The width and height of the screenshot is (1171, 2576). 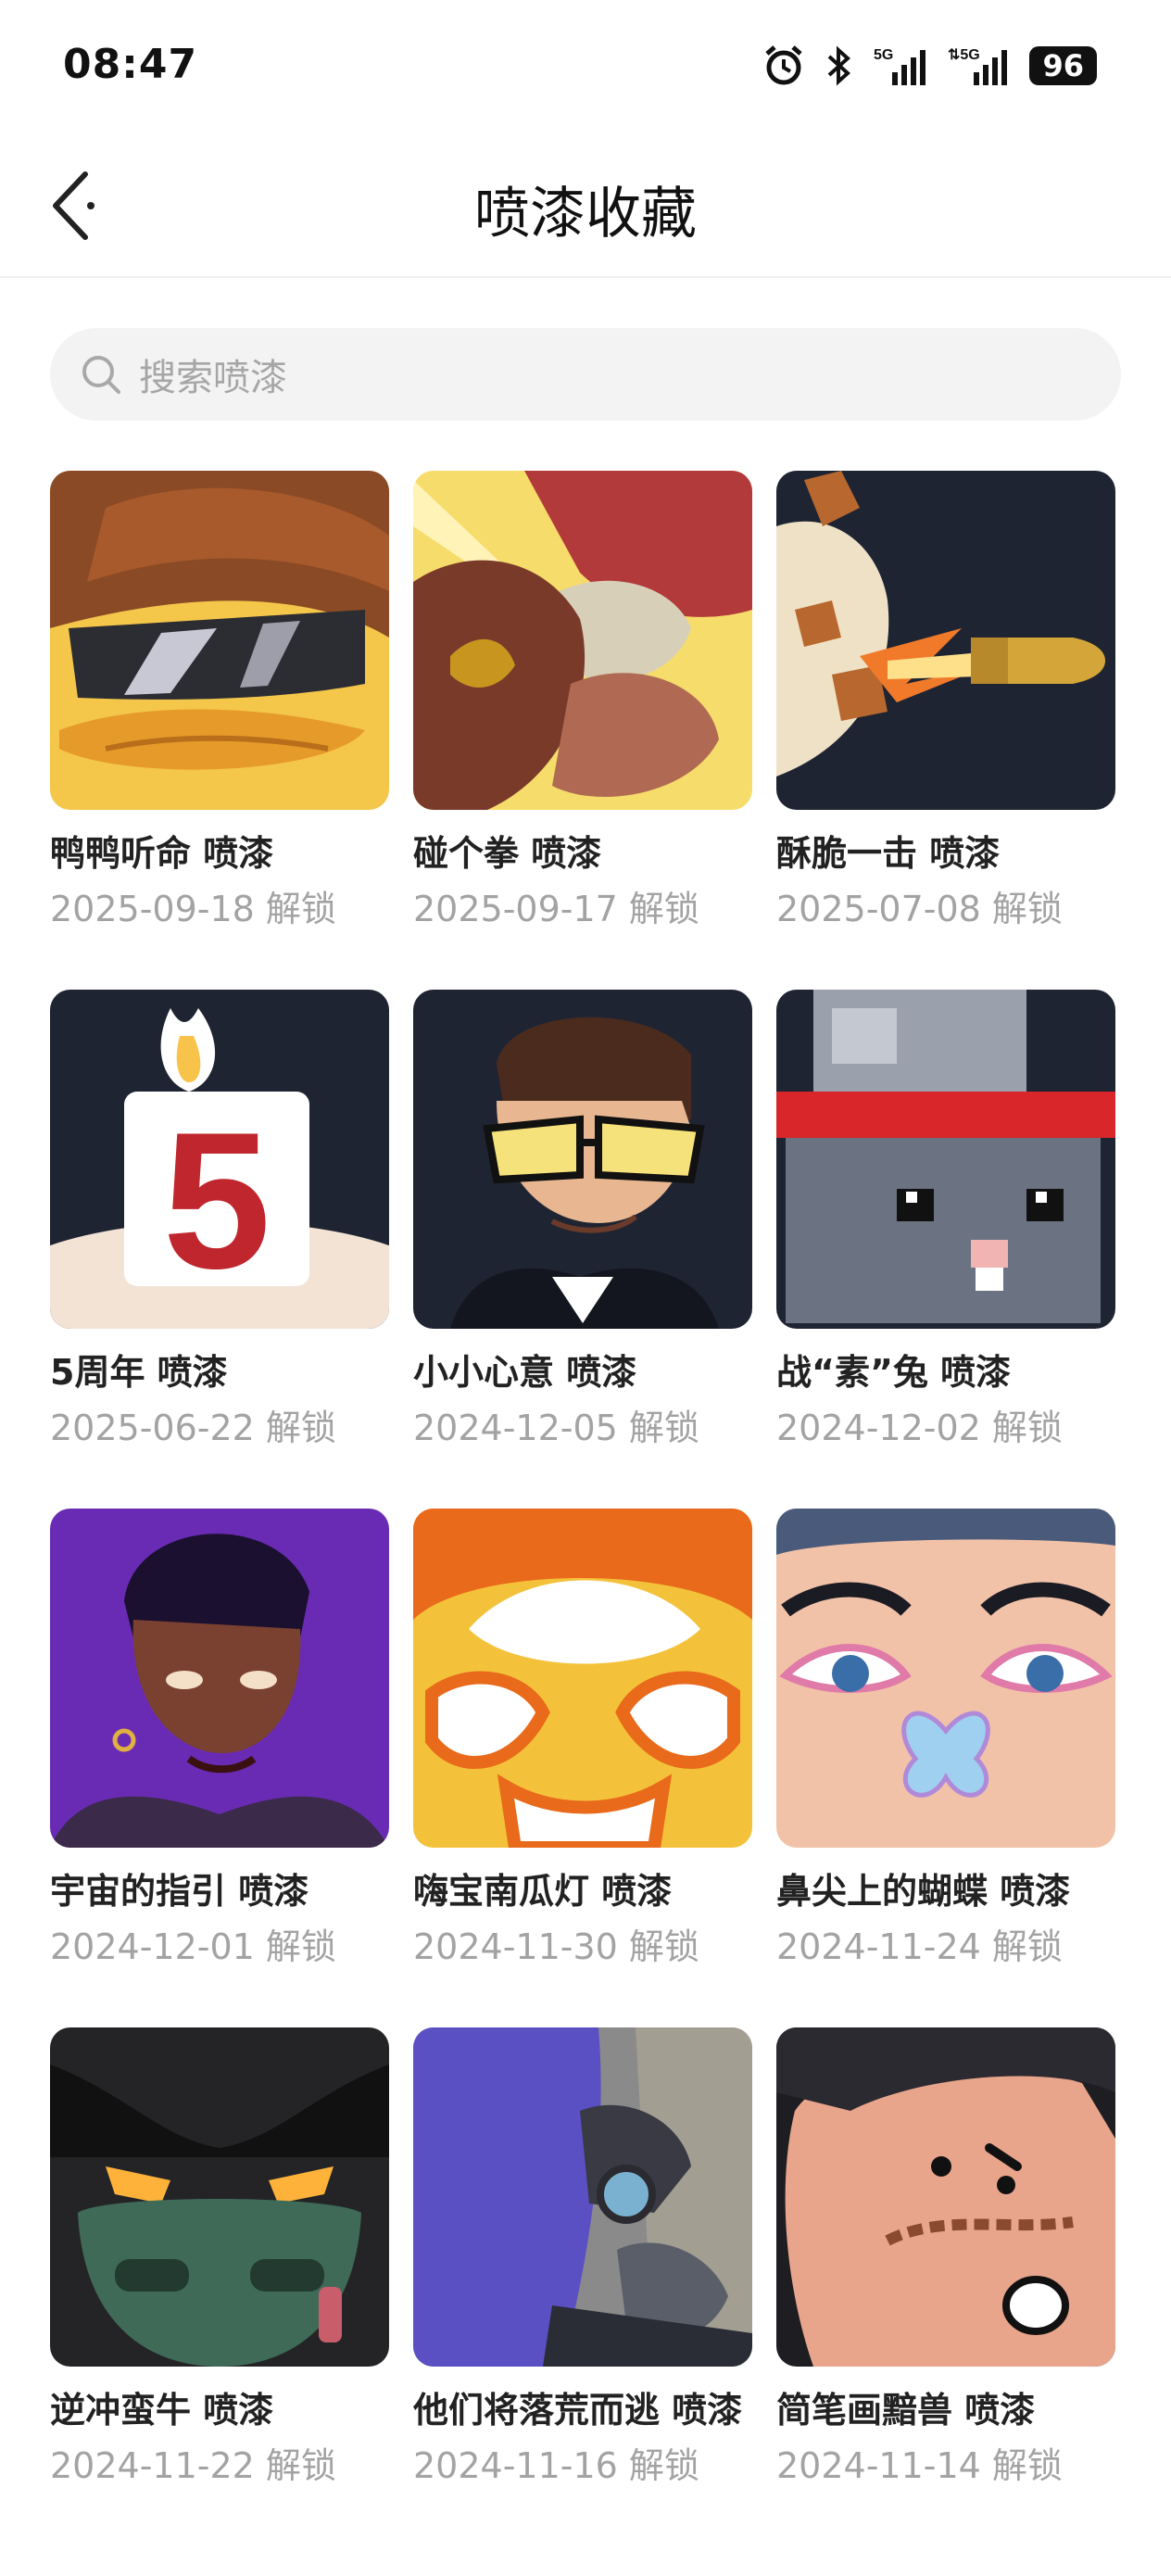 I want to click on spray-unlock-date: 2024-12-05 解锁, so click(x=556, y=1428).